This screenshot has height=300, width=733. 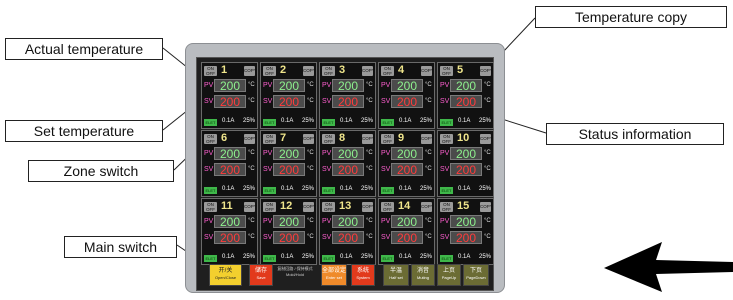 What do you see at coordinates (423, 275) in the screenshot?
I see `muting-button: 消音 Muting` at bounding box center [423, 275].